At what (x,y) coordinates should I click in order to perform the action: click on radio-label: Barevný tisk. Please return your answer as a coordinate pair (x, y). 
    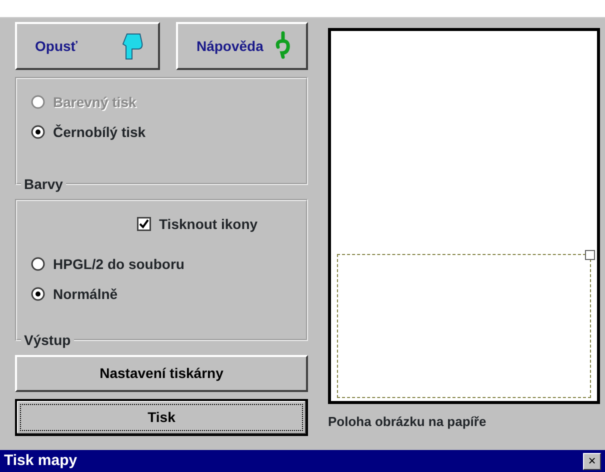
    Looking at the image, I should click on (94, 102).